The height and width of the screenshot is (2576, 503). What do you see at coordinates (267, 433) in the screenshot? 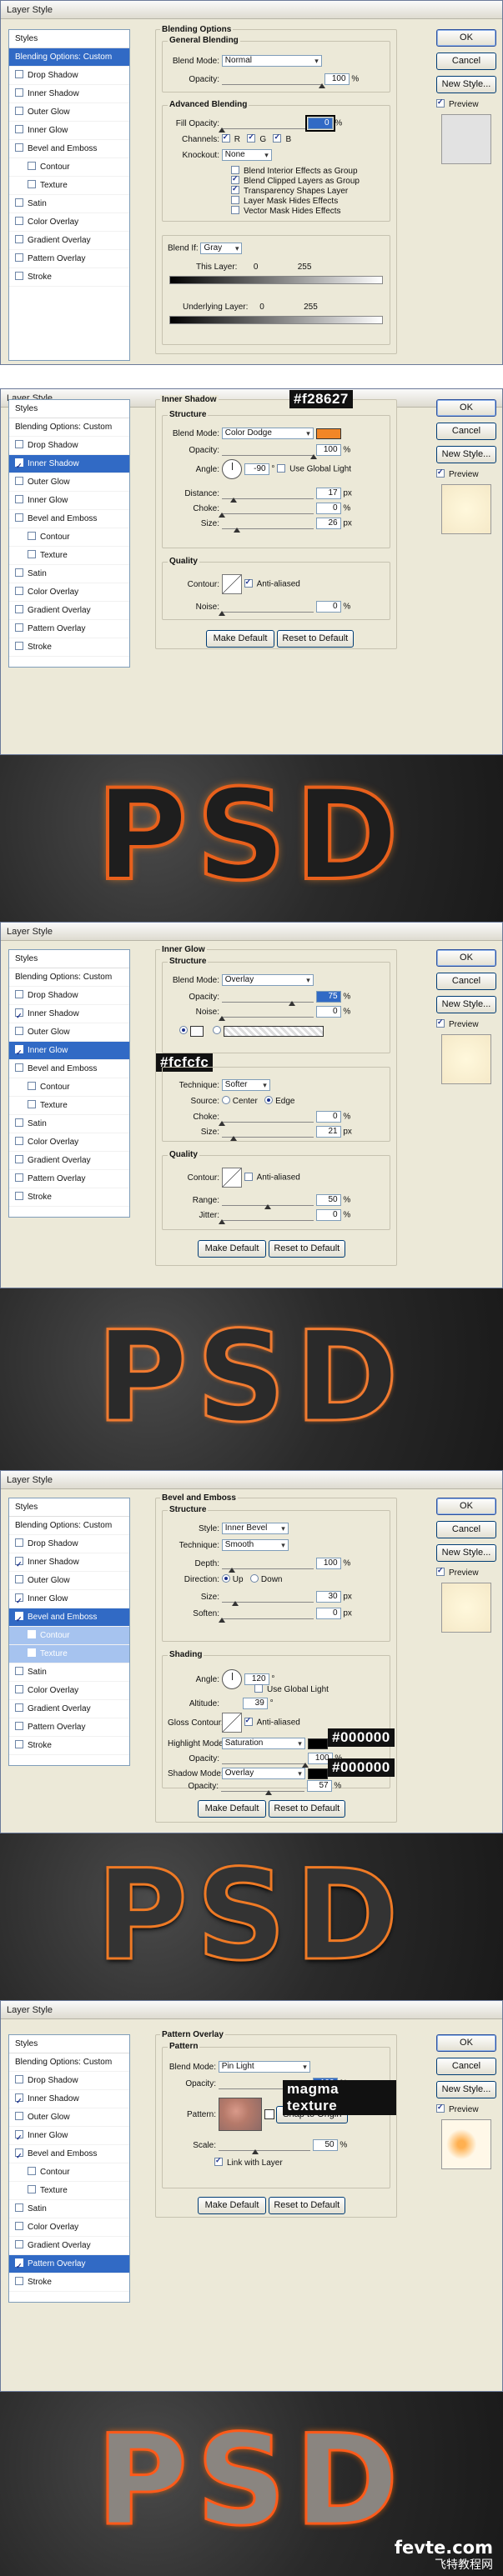
I see `blend-mode-select: Color Dodge` at bounding box center [267, 433].